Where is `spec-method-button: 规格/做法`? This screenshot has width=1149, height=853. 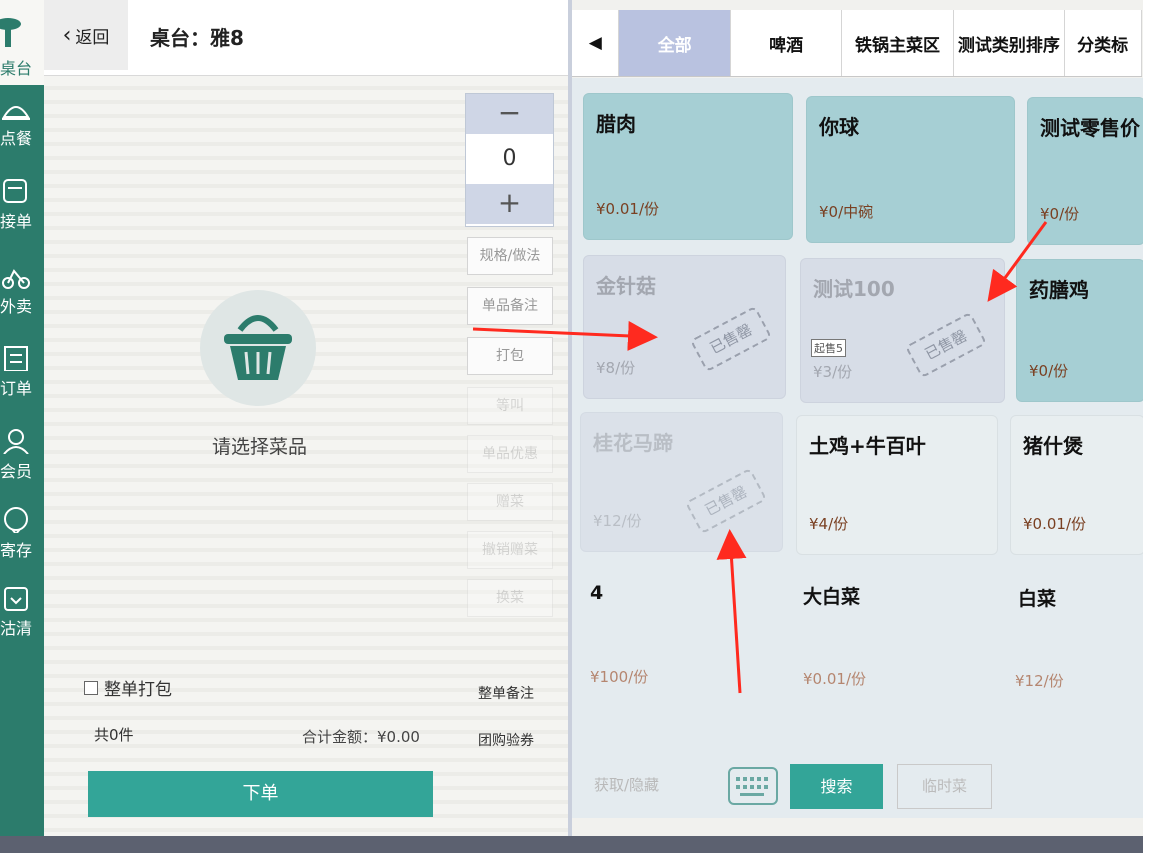
spec-method-button: 规格/做法 is located at coordinates (510, 256).